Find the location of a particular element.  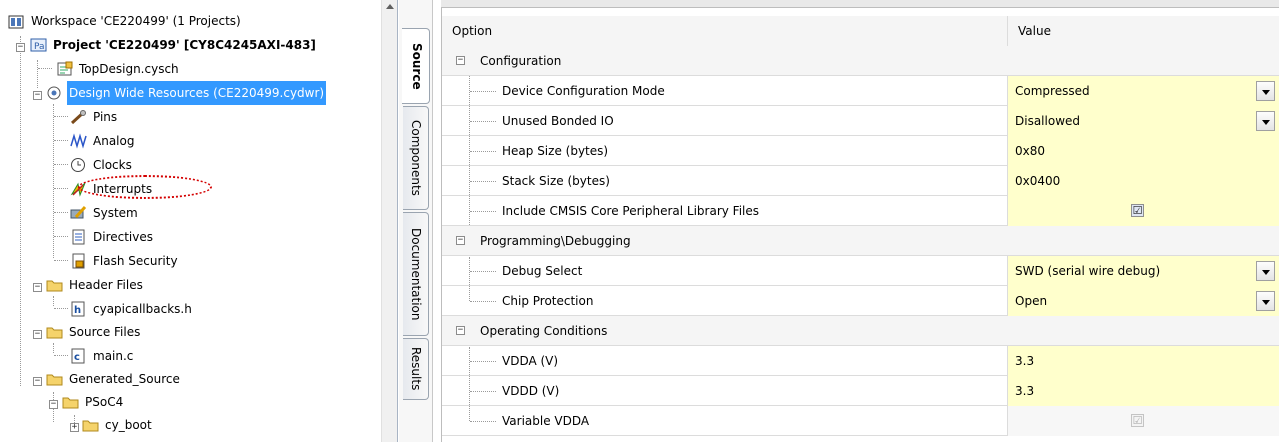

tree-item-label: Design Wide Resources (CE220499.cydwr) is located at coordinates (197, 92).